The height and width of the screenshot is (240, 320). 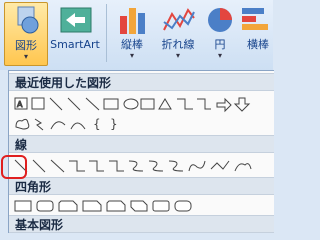 I want to click on smartart-label: SmartArt, so click(x=75, y=44).